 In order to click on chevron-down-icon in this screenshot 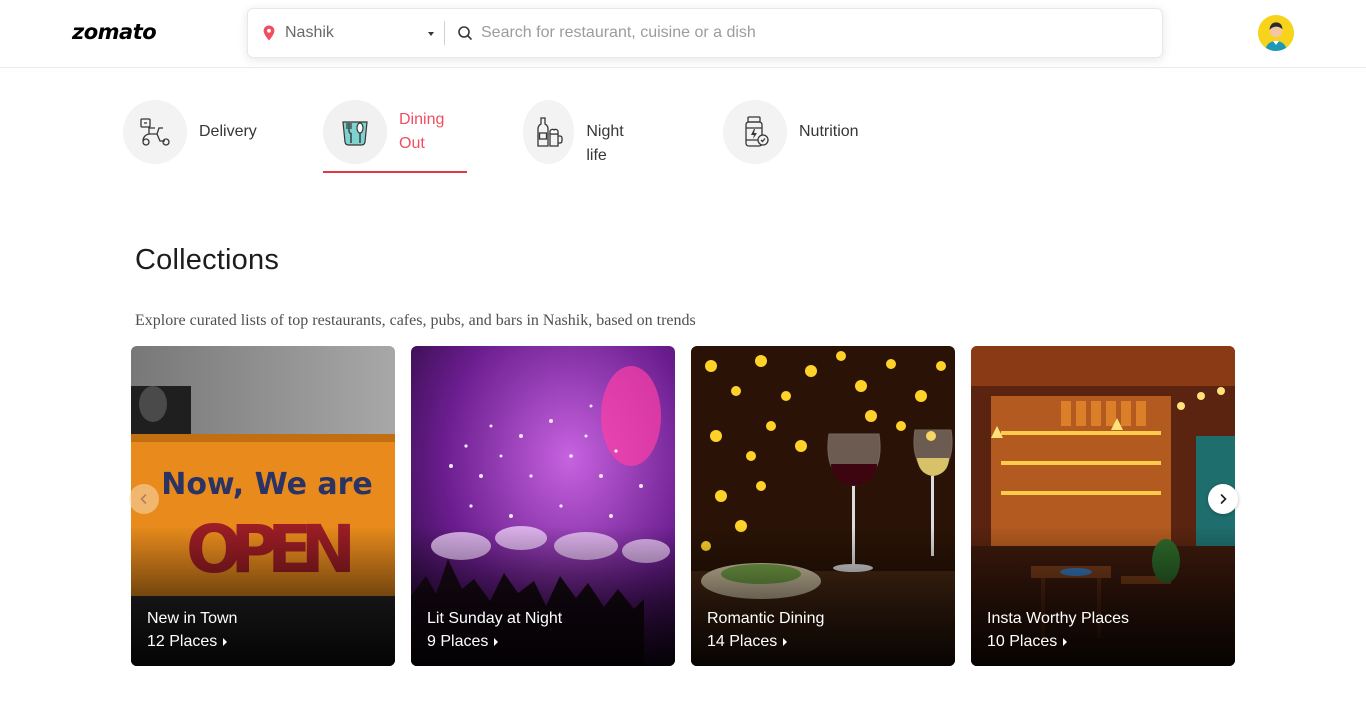, I will do `click(431, 34)`.